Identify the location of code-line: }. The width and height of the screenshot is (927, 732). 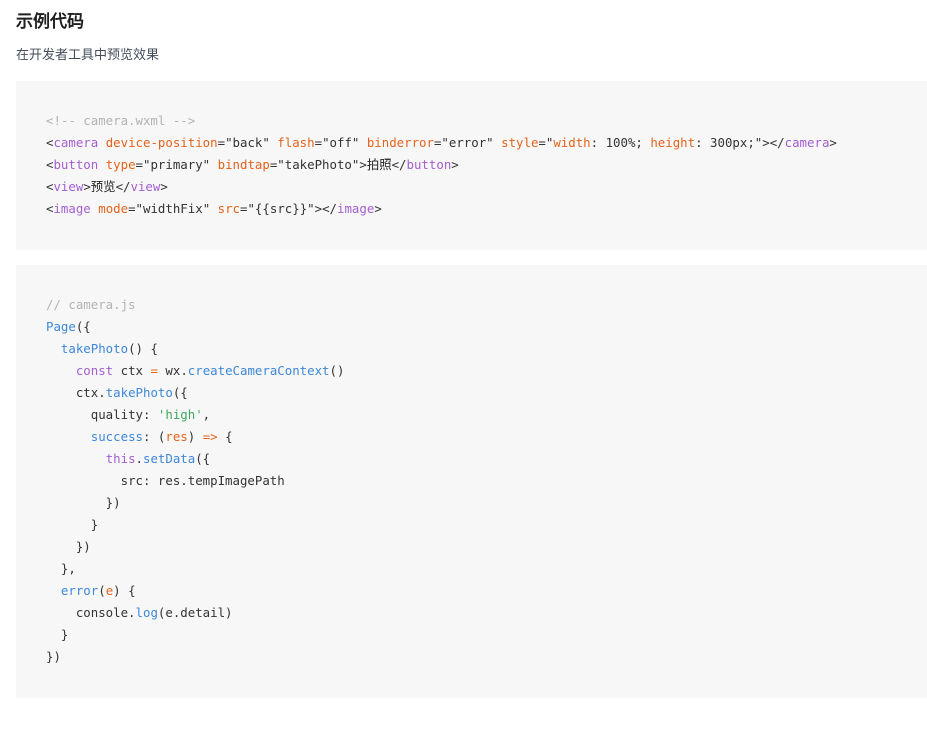
(486, 635).